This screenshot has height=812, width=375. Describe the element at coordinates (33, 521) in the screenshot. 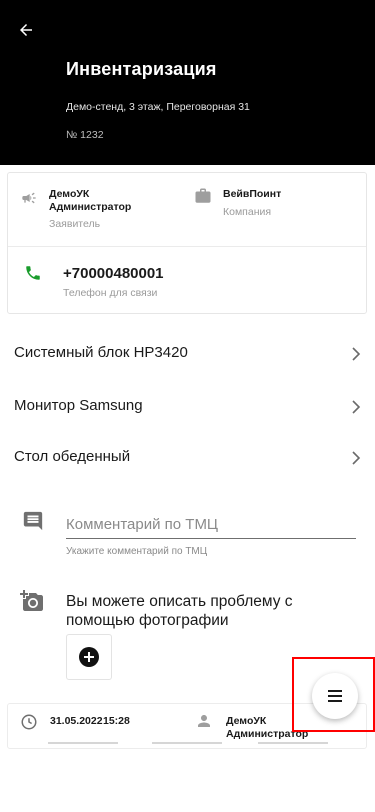

I see `comment-icon` at that location.